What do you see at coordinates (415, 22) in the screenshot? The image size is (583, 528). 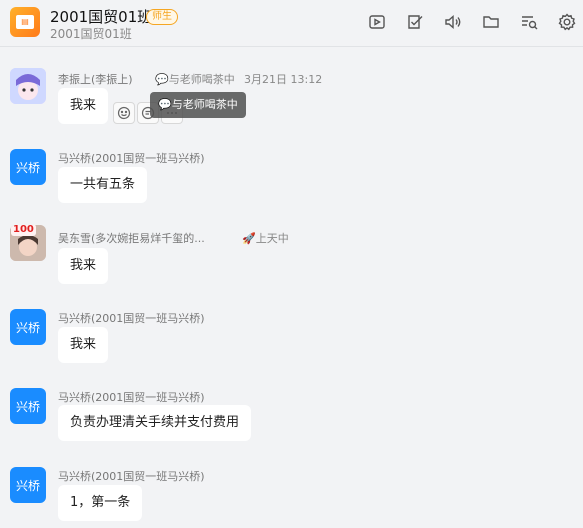 I see `check-icon` at bounding box center [415, 22].